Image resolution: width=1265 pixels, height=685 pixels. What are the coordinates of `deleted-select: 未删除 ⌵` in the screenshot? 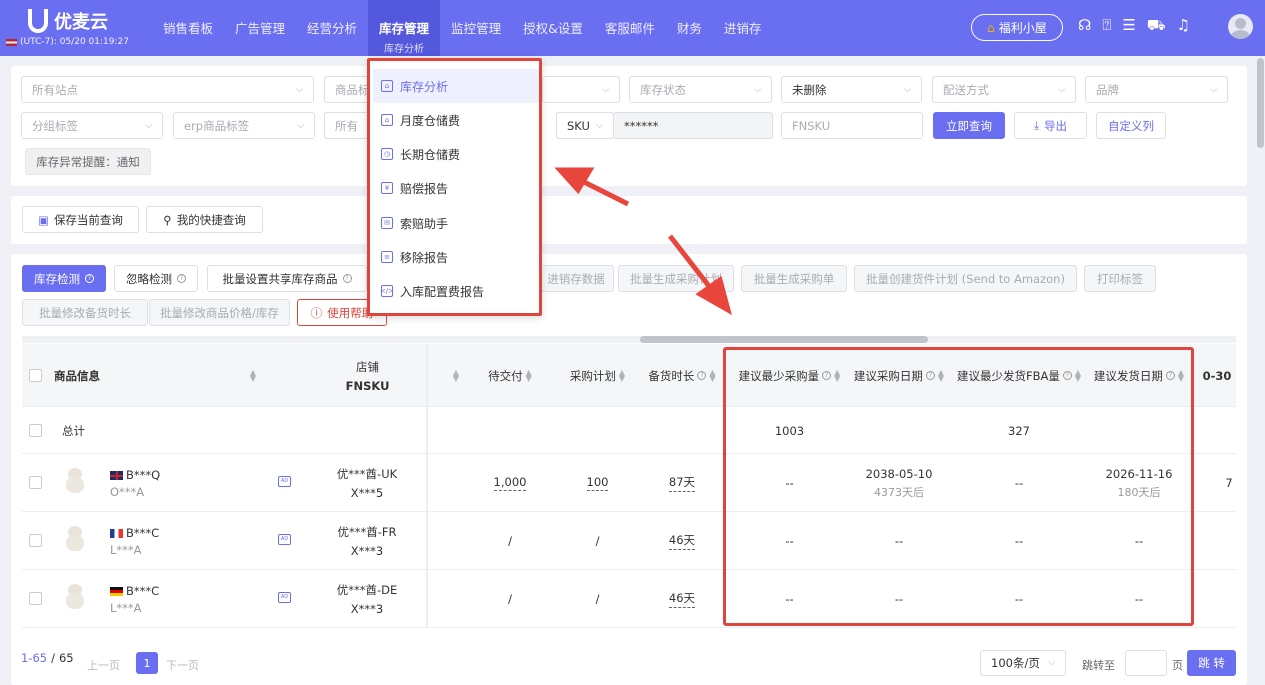 It's located at (851, 89).